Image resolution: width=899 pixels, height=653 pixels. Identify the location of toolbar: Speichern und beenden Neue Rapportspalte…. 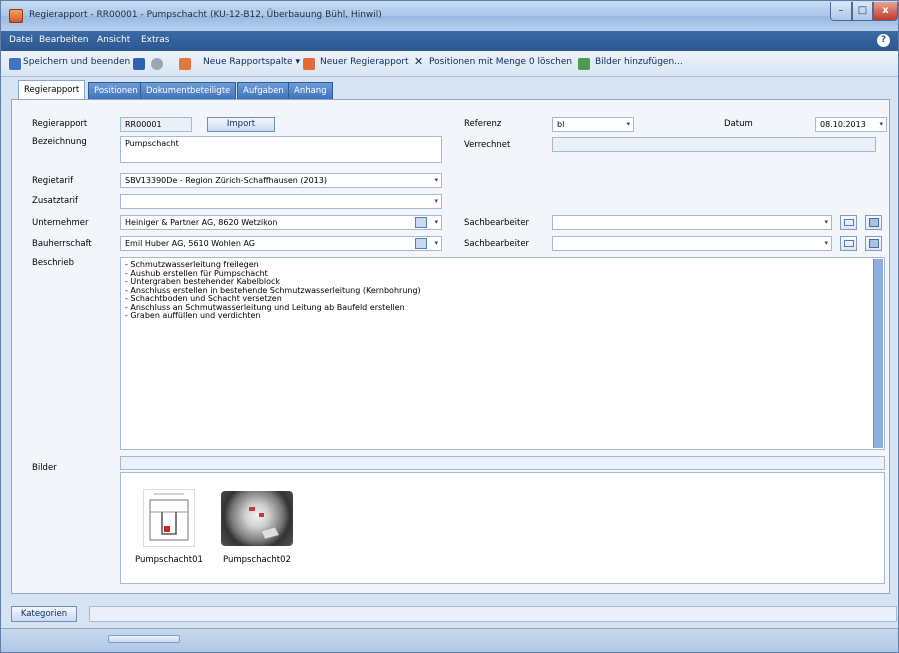
(449, 64).